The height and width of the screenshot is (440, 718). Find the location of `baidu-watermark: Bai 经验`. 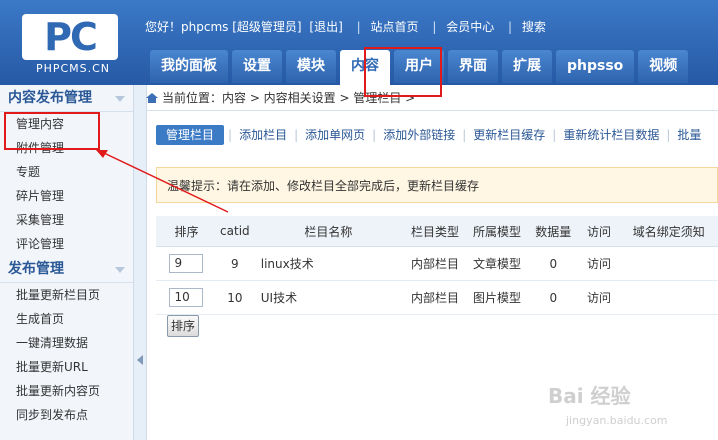

baidu-watermark: Bai 经验 is located at coordinates (589, 396).